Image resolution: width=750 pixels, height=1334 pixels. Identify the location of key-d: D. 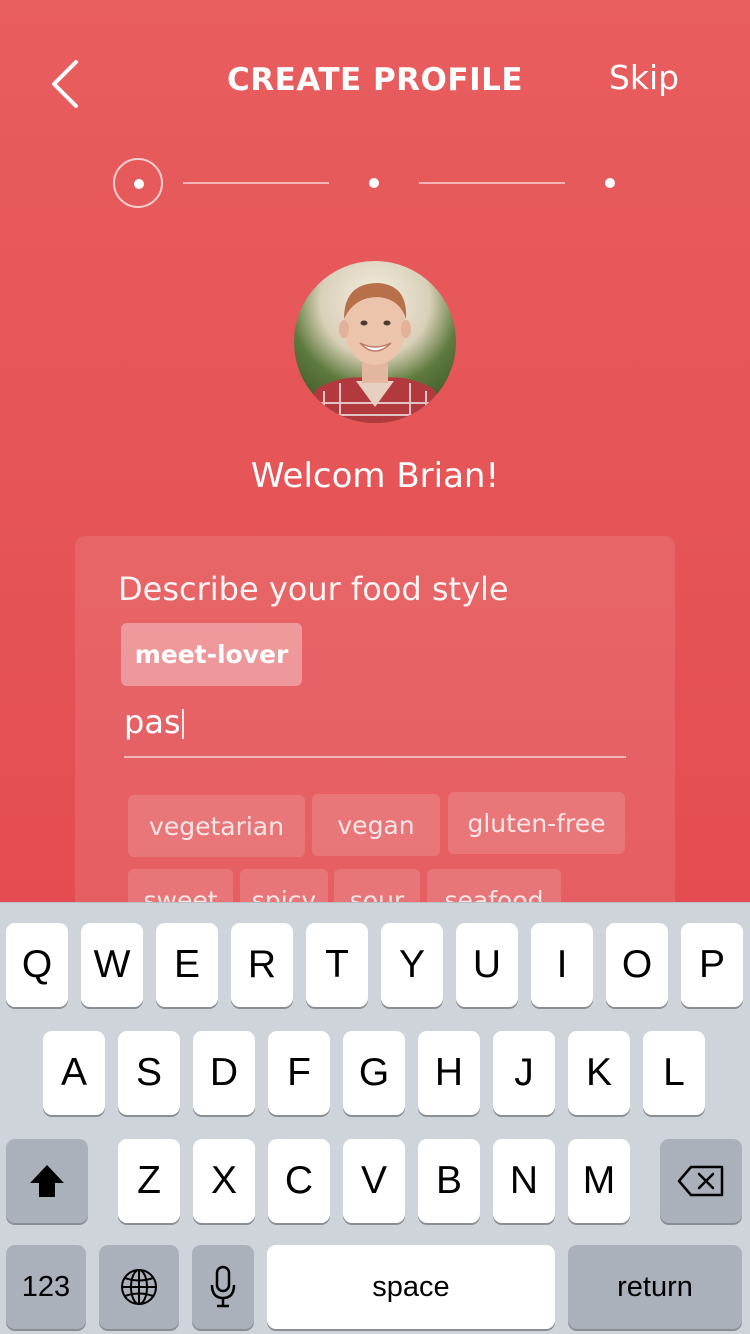
(224, 1073).